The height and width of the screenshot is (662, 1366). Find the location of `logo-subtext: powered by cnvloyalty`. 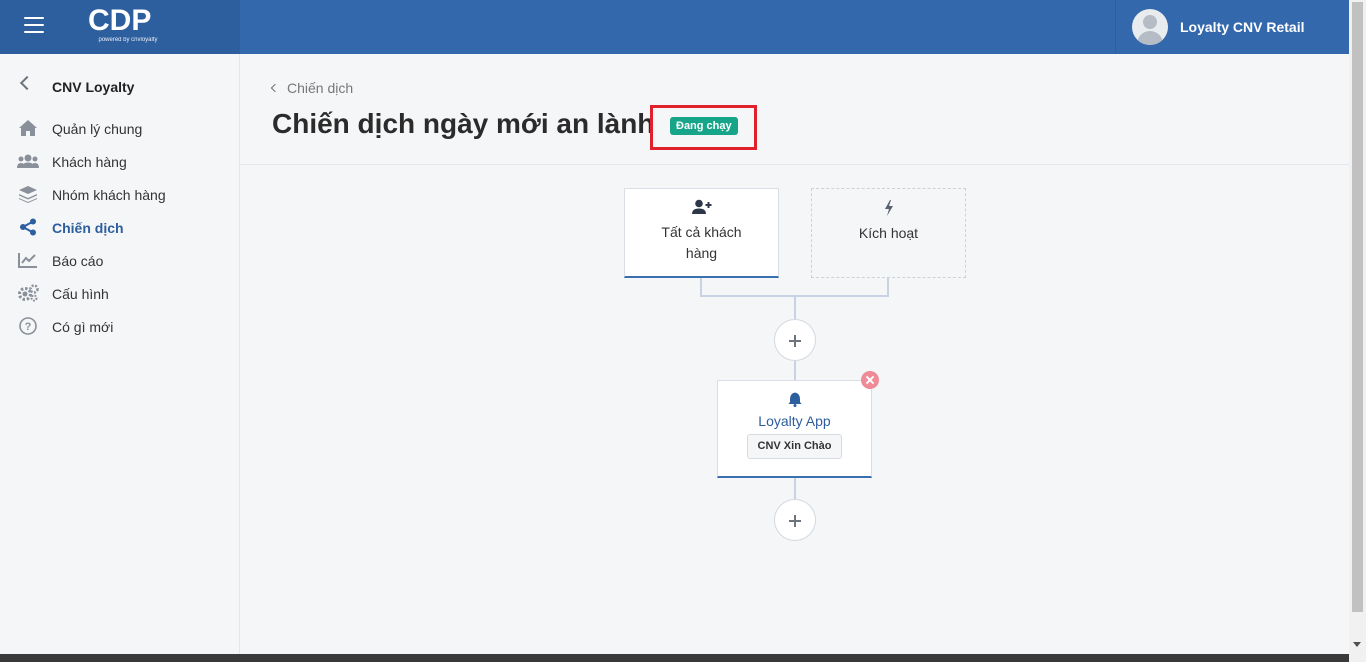

logo-subtext: powered by cnvloyalty is located at coordinates (128, 40).